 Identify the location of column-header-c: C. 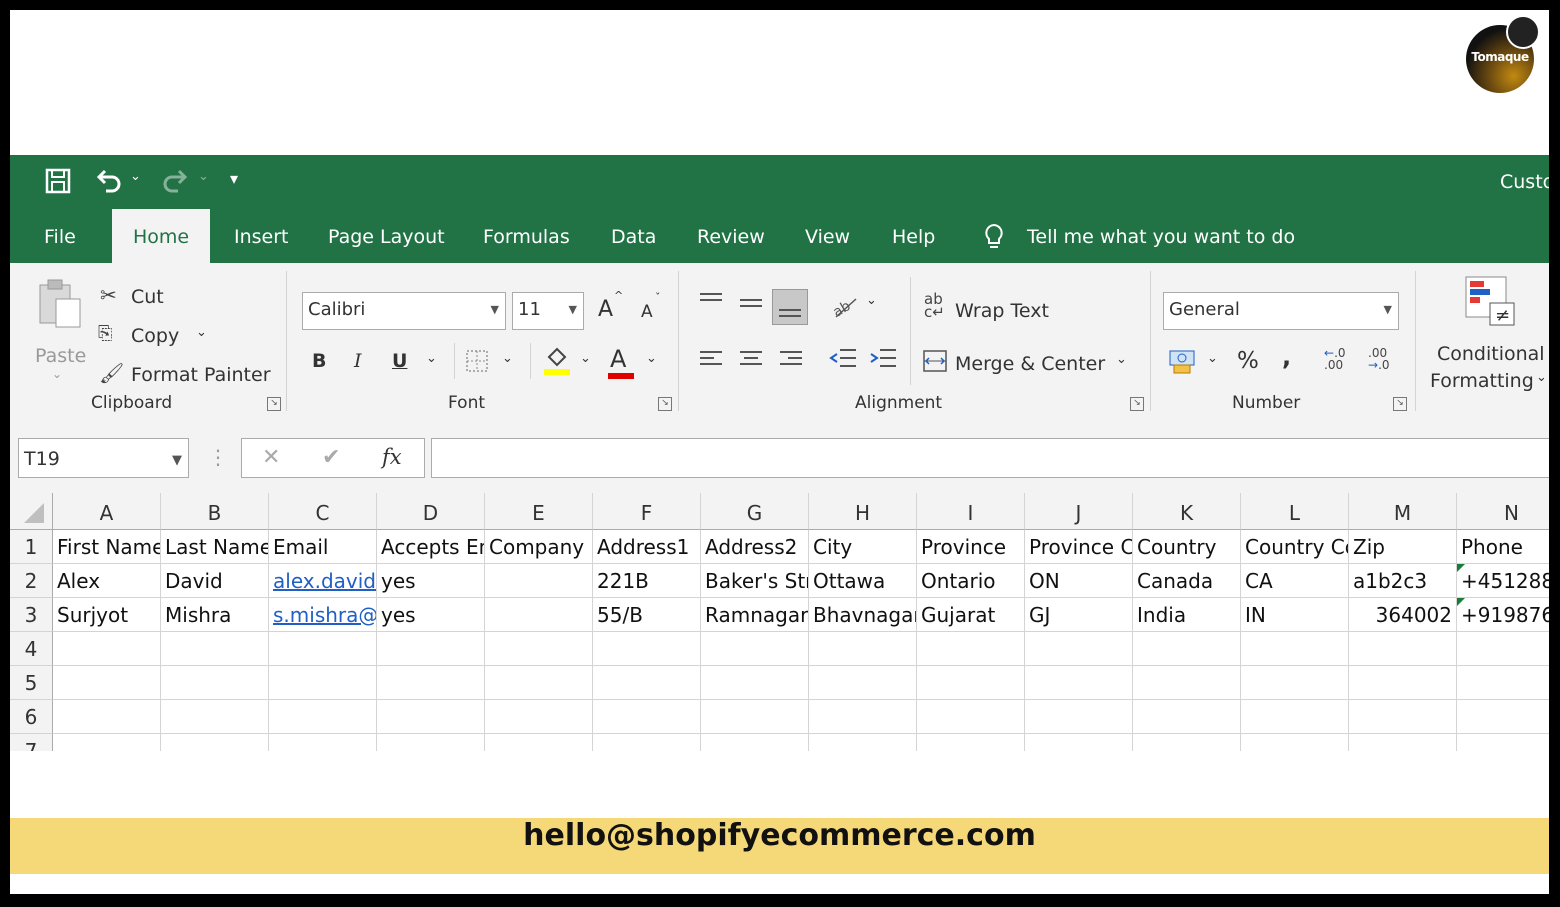
(323, 511).